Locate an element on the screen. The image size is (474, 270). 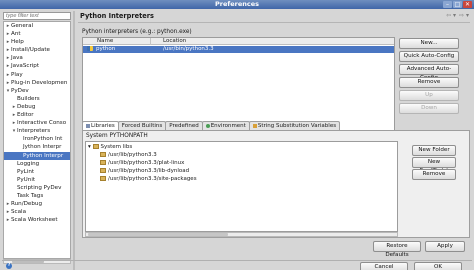
list-item: /usr/lib/python3.3/site-packages is located at coordinates (148, 179).